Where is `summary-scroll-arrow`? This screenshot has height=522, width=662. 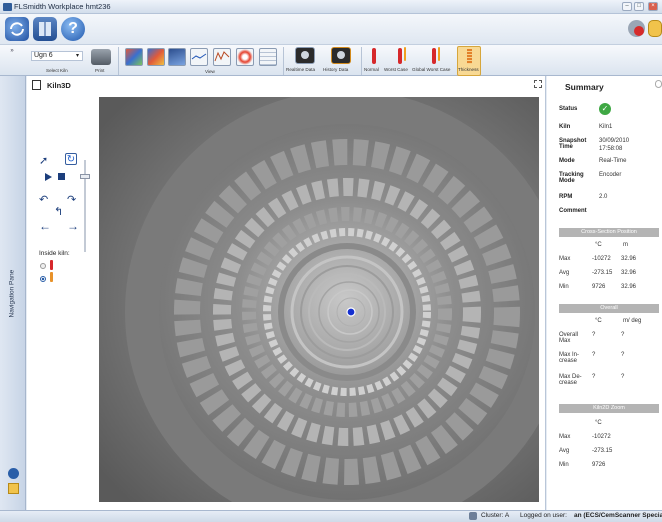
summary-scroll-arrow is located at coordinates (658, 84).